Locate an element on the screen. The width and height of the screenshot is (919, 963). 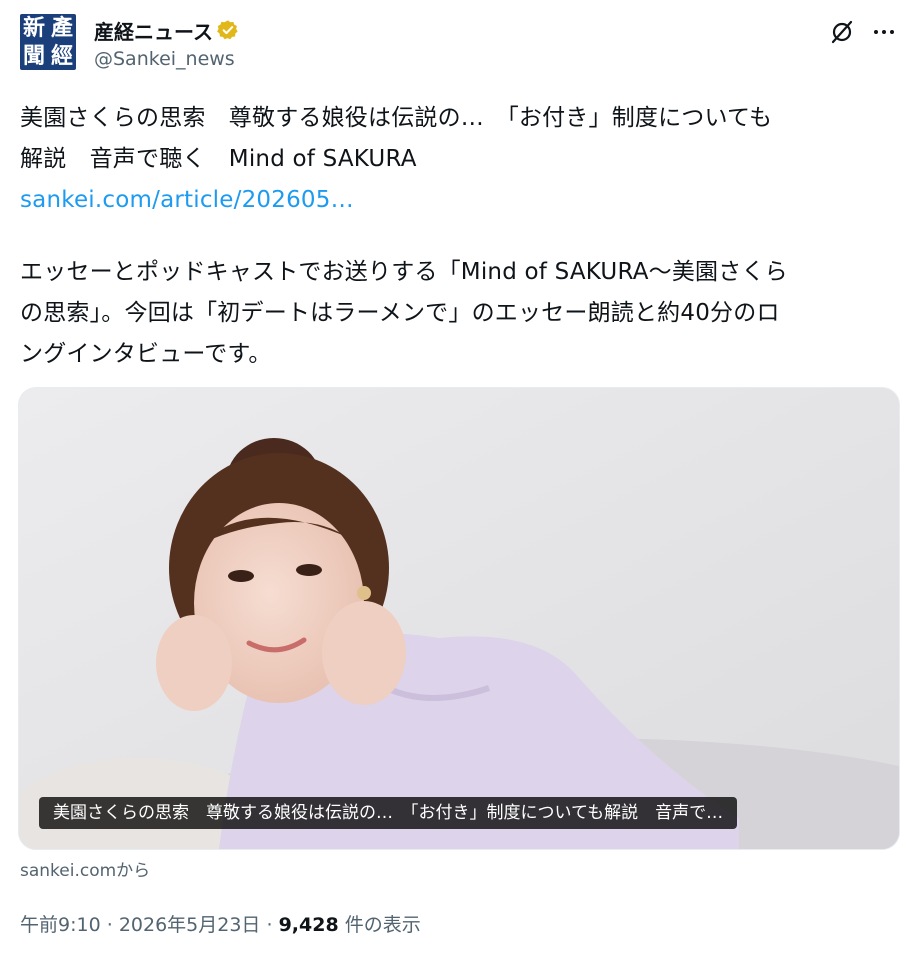
tweet-meta: 午前9:10 · 2026年5月23日 · 9,428 件の表示 is located at coordinates (220, 923).